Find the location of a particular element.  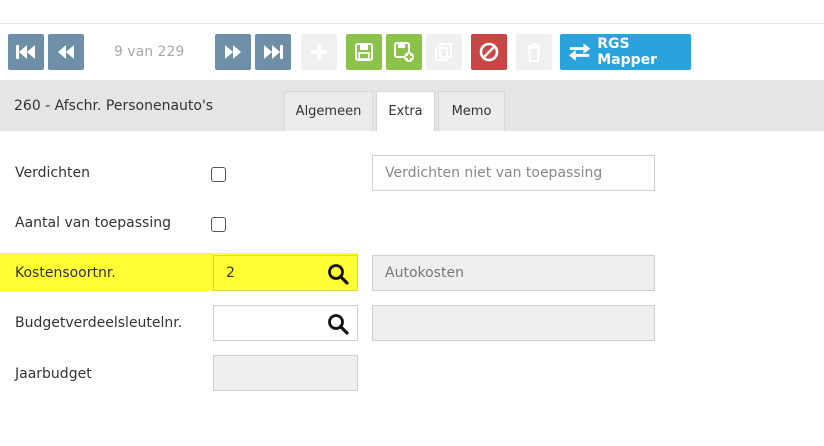

verdichten-placeholder: Verdichten niet van toepassing is located at coordinates (494, 173).